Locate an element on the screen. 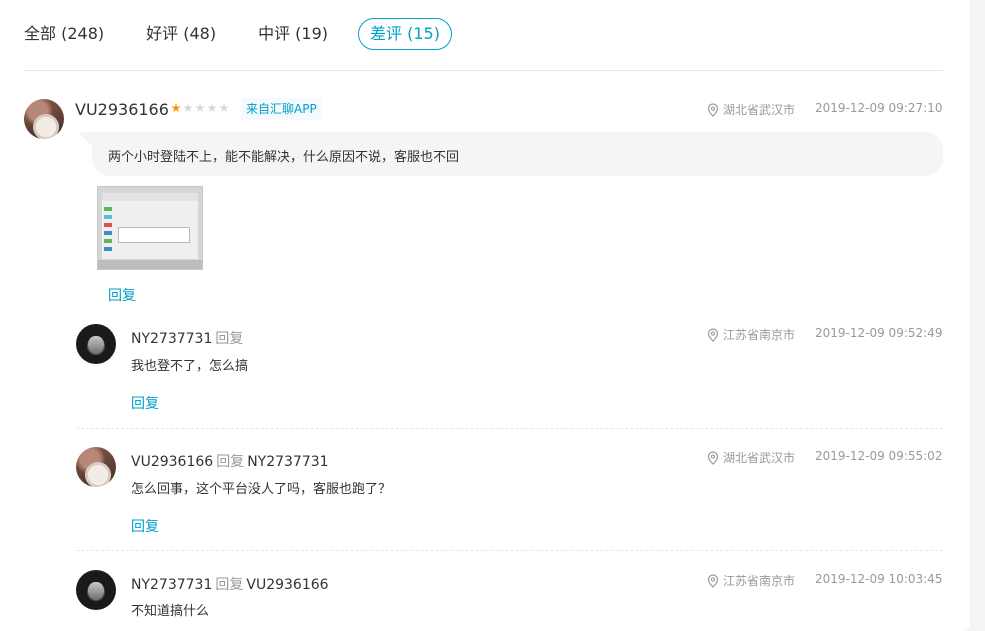 This screenshot has width=985, height=631. reply-header: NY2737731 回复 is located at coordinates (188, 338).